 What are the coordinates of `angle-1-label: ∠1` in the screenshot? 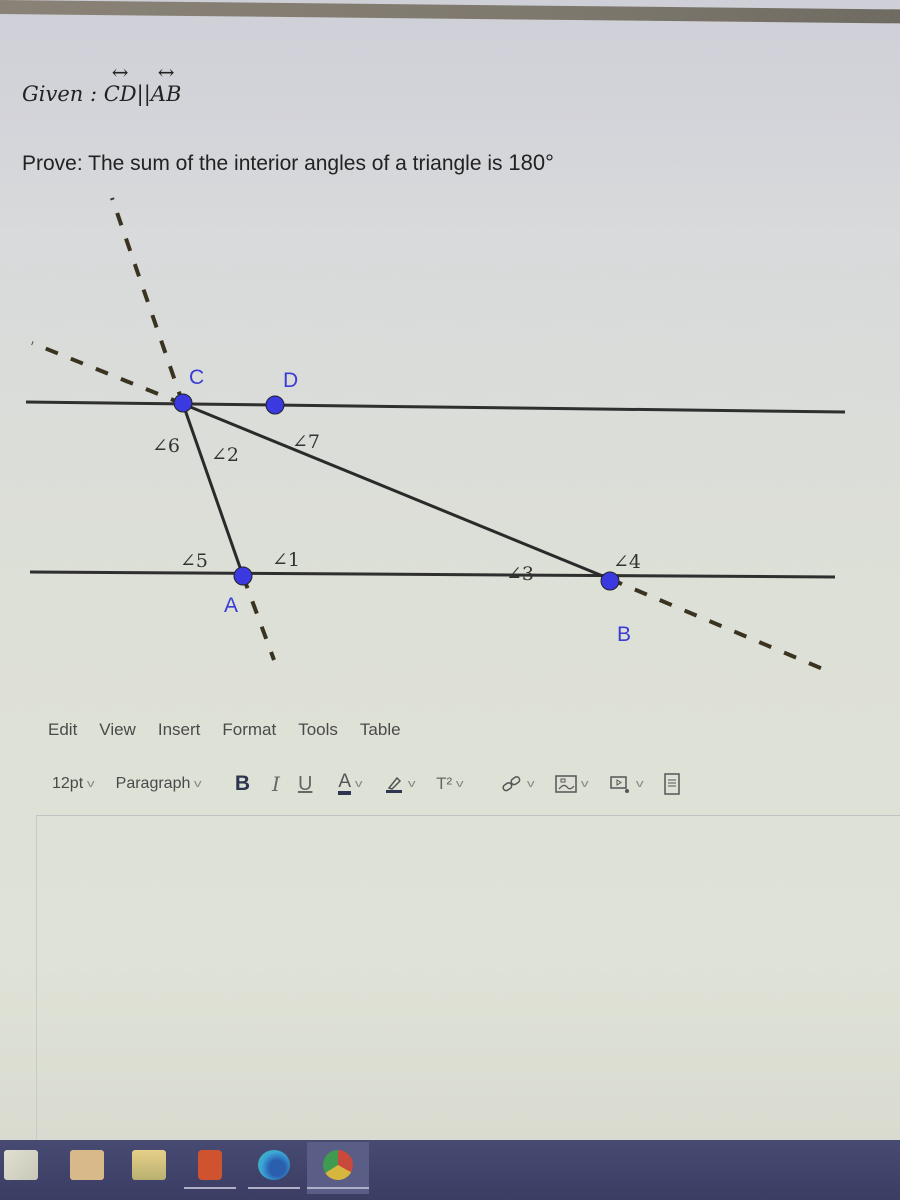 It's located at (286, 560).